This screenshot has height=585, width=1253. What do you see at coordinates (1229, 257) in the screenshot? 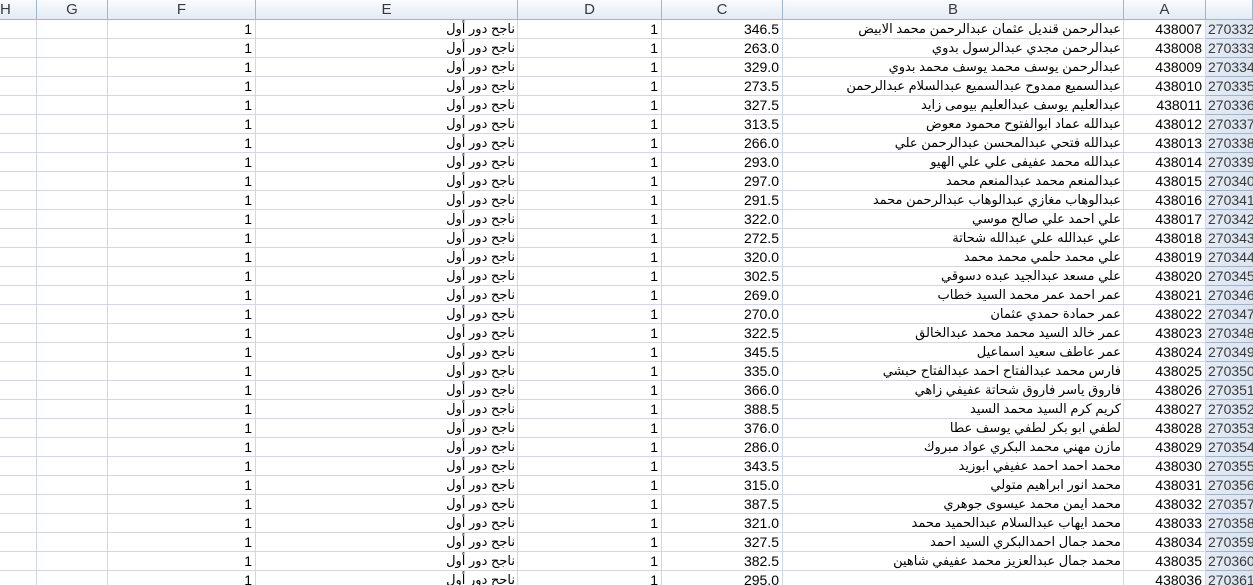
I see `row-header: 270344` at bounding box center [1229, 257].